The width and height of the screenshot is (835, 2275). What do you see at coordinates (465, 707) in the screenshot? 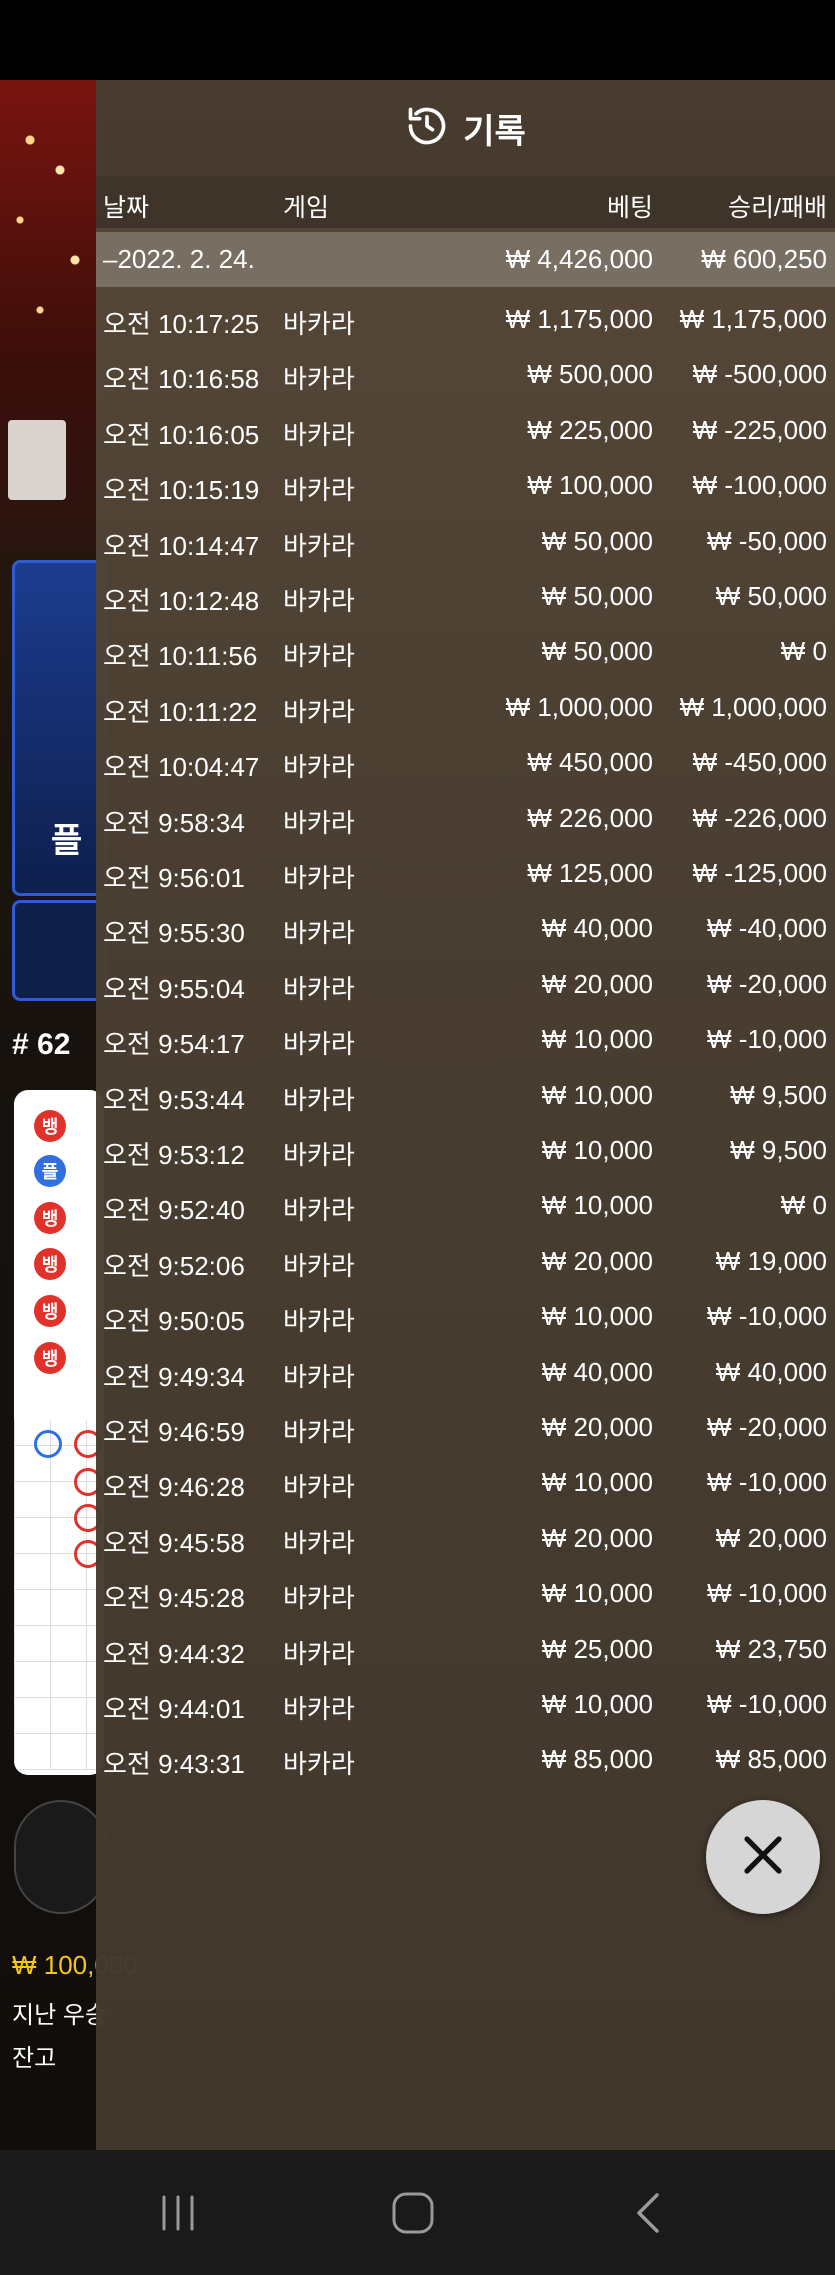
I see `history-row: 오전 10:11:22 바카라 ₩ 1,000,000 ₩ 1,000,000` at bounding box center [465, 707].